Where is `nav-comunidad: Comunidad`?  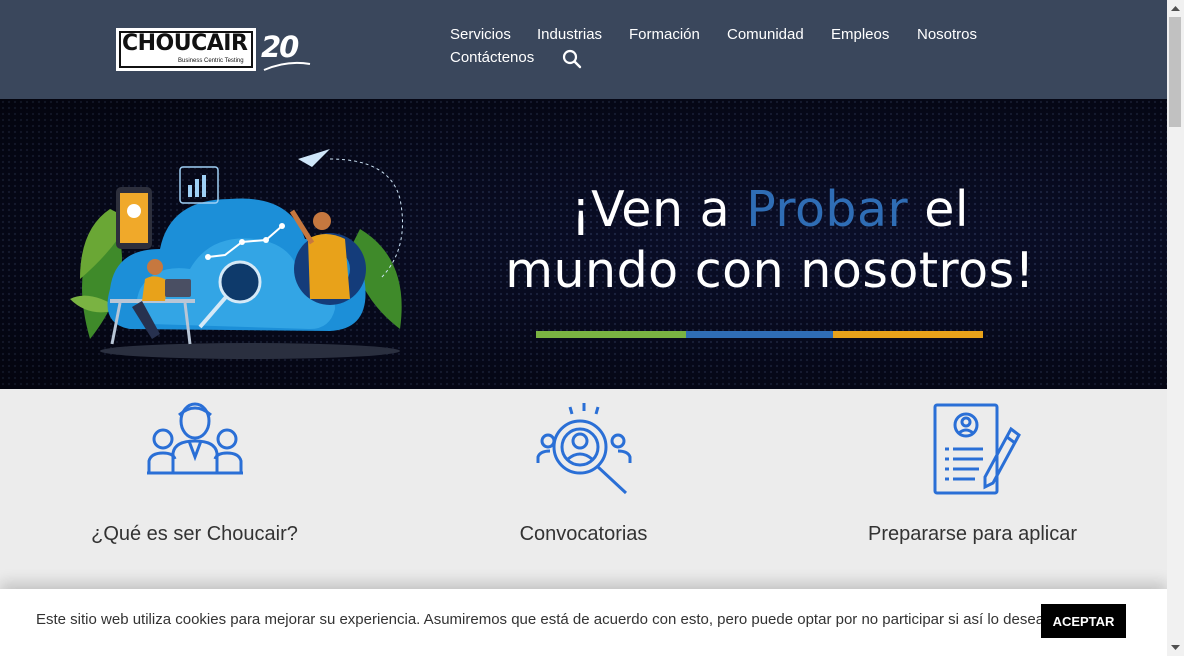 nav-comunidad: Comunidad is located at coordinates (765, 34).